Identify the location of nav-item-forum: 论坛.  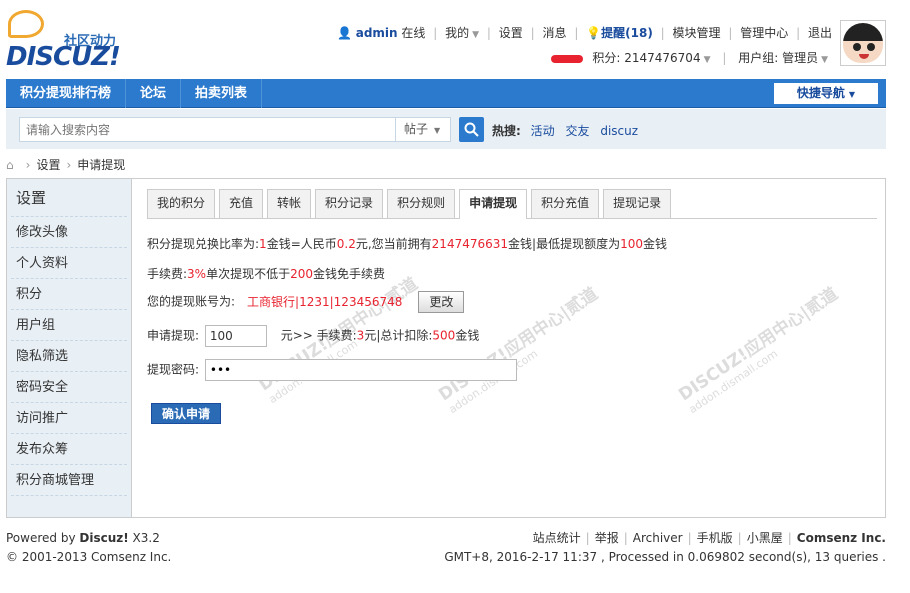
(154, 93).